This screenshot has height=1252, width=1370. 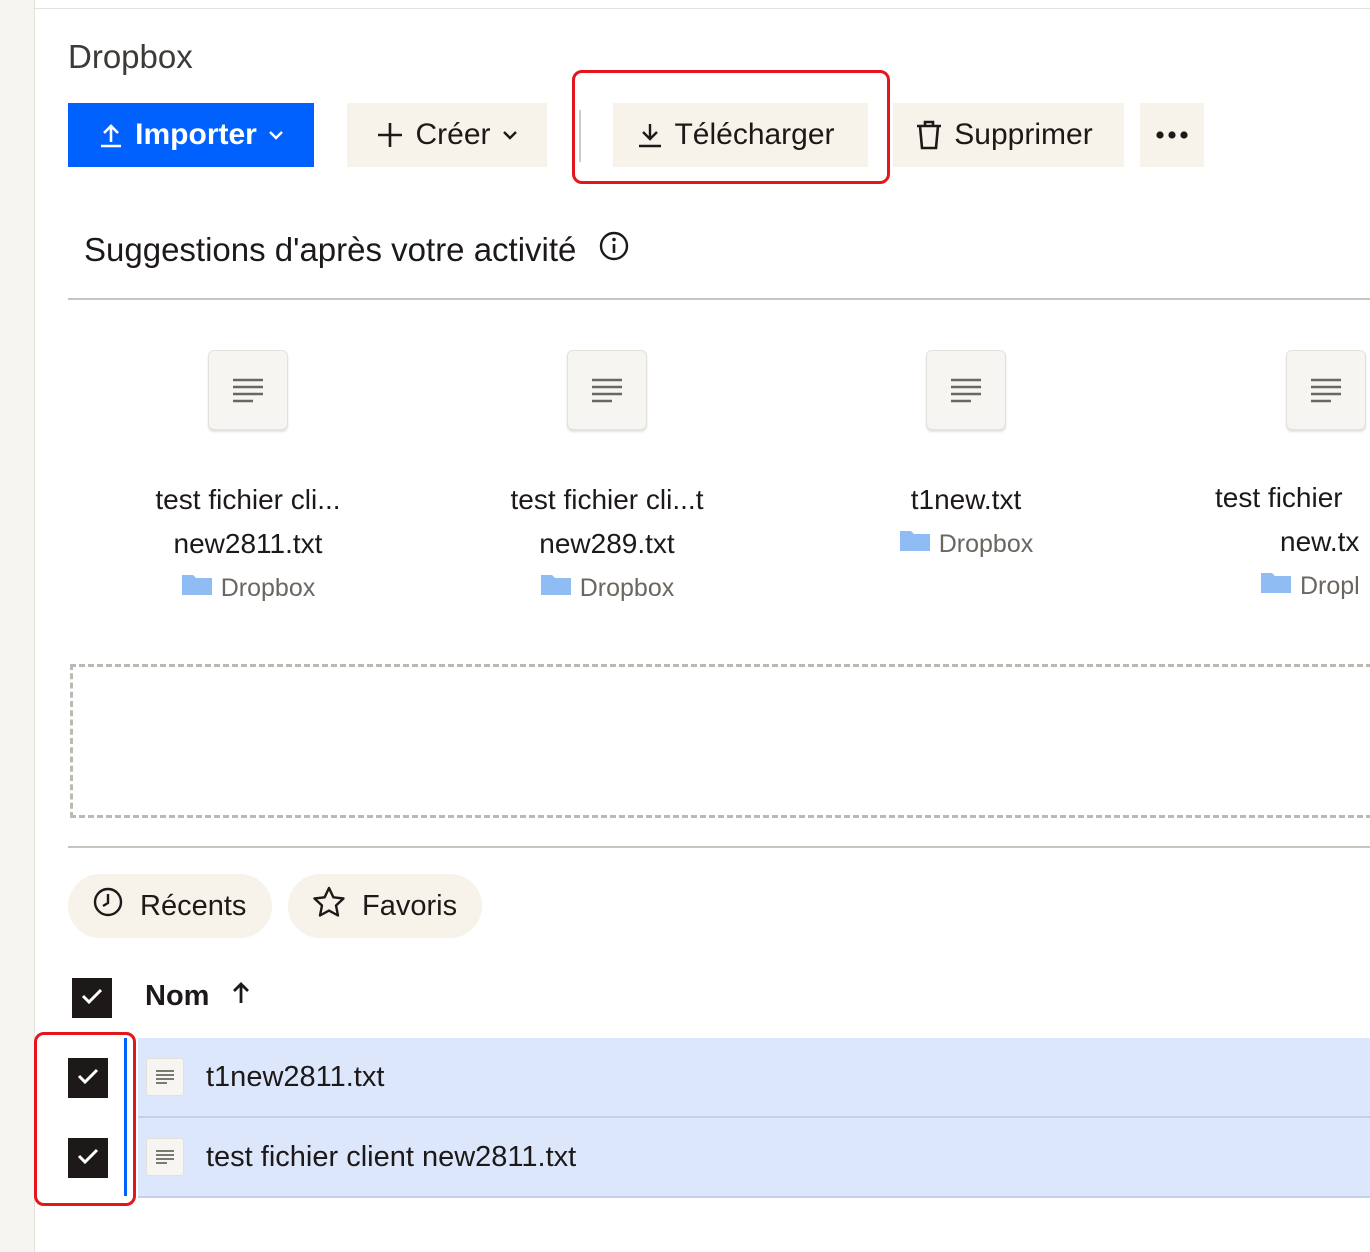 I want to click on name-column-label: Nom, so click(x=177, y=996).